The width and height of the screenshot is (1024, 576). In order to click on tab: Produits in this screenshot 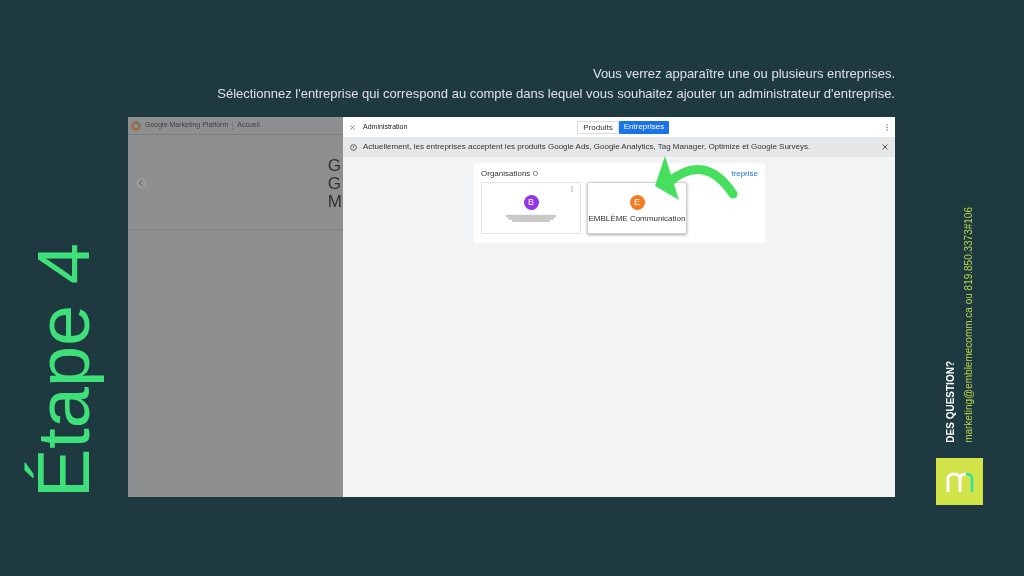, I will do `click(598, 127)`.